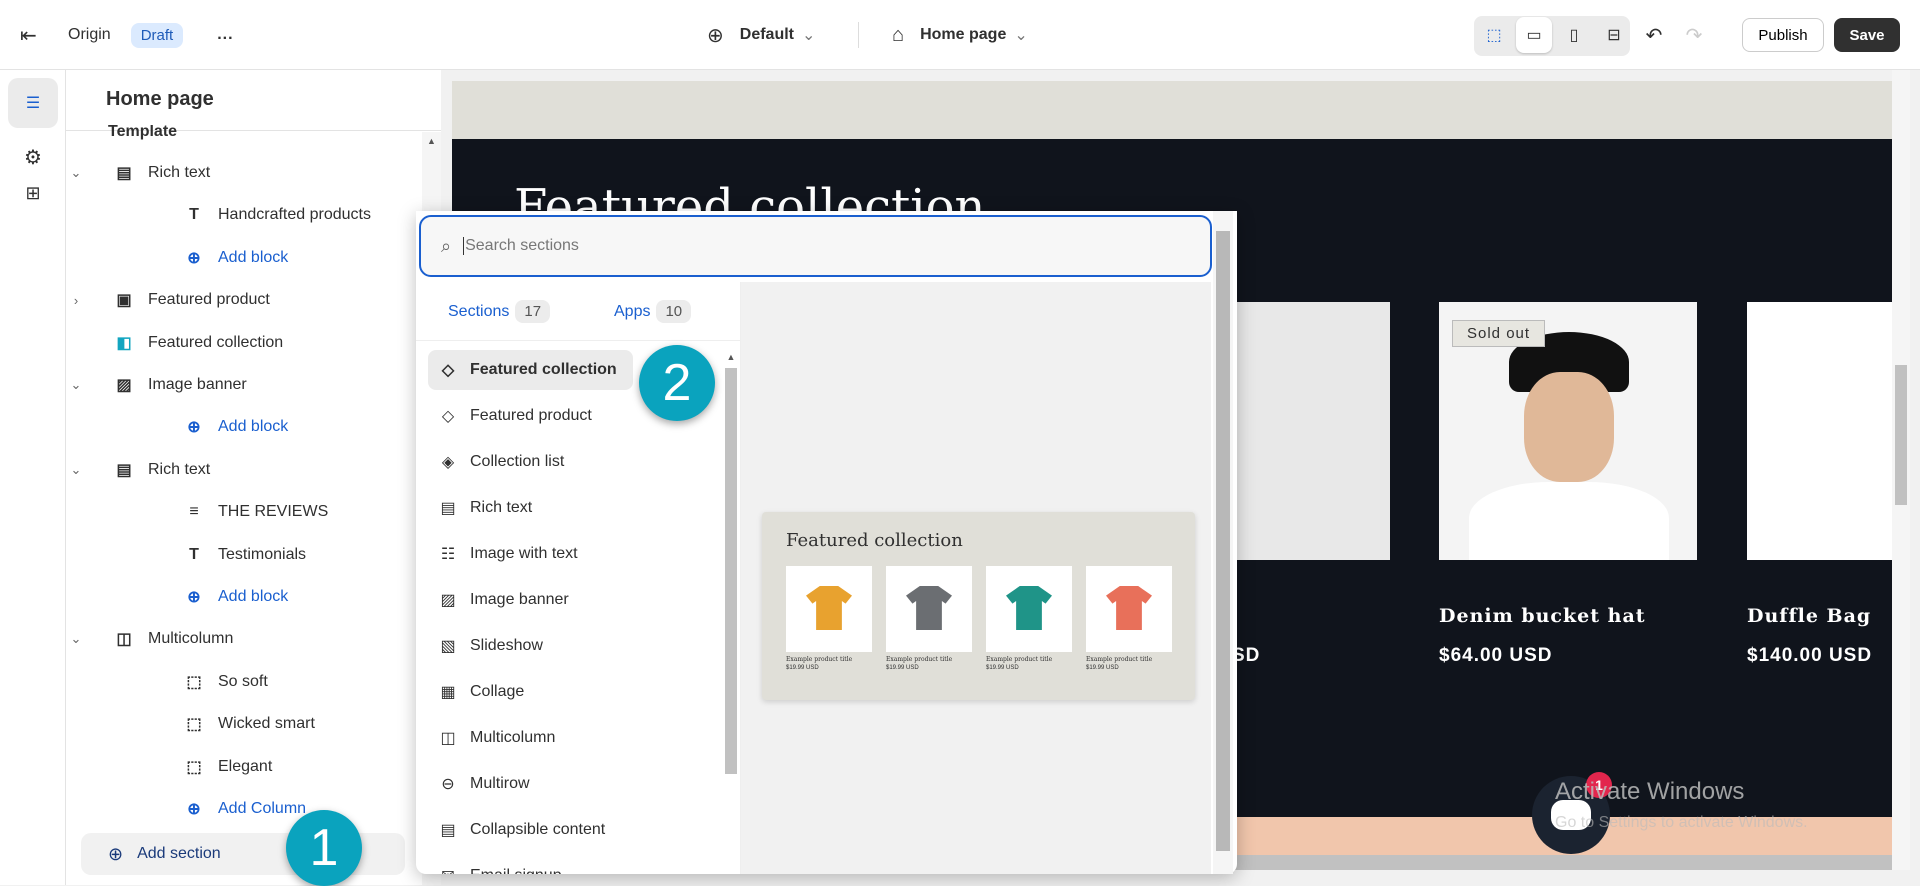 This screenshot has height=886, width=1920. Describe the element at coordinates (1574, 35) in the screenshot. I see `mobile-view-icon: ▯` at that location.